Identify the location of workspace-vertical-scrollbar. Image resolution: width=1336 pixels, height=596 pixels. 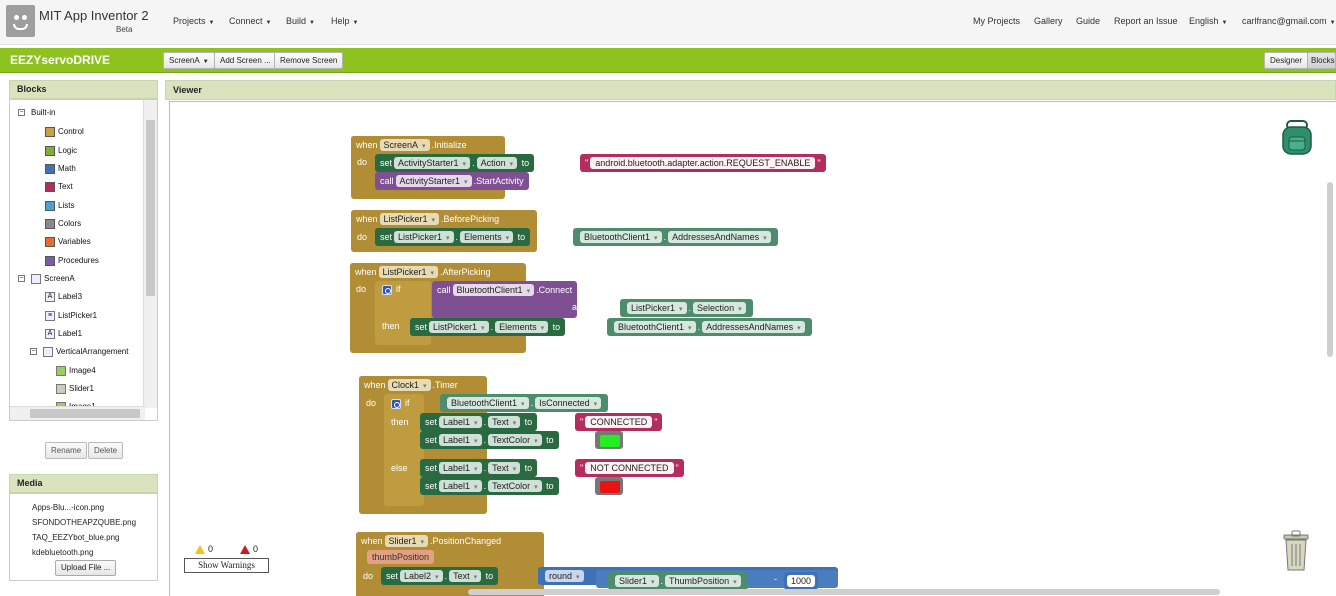
(1330, 269).